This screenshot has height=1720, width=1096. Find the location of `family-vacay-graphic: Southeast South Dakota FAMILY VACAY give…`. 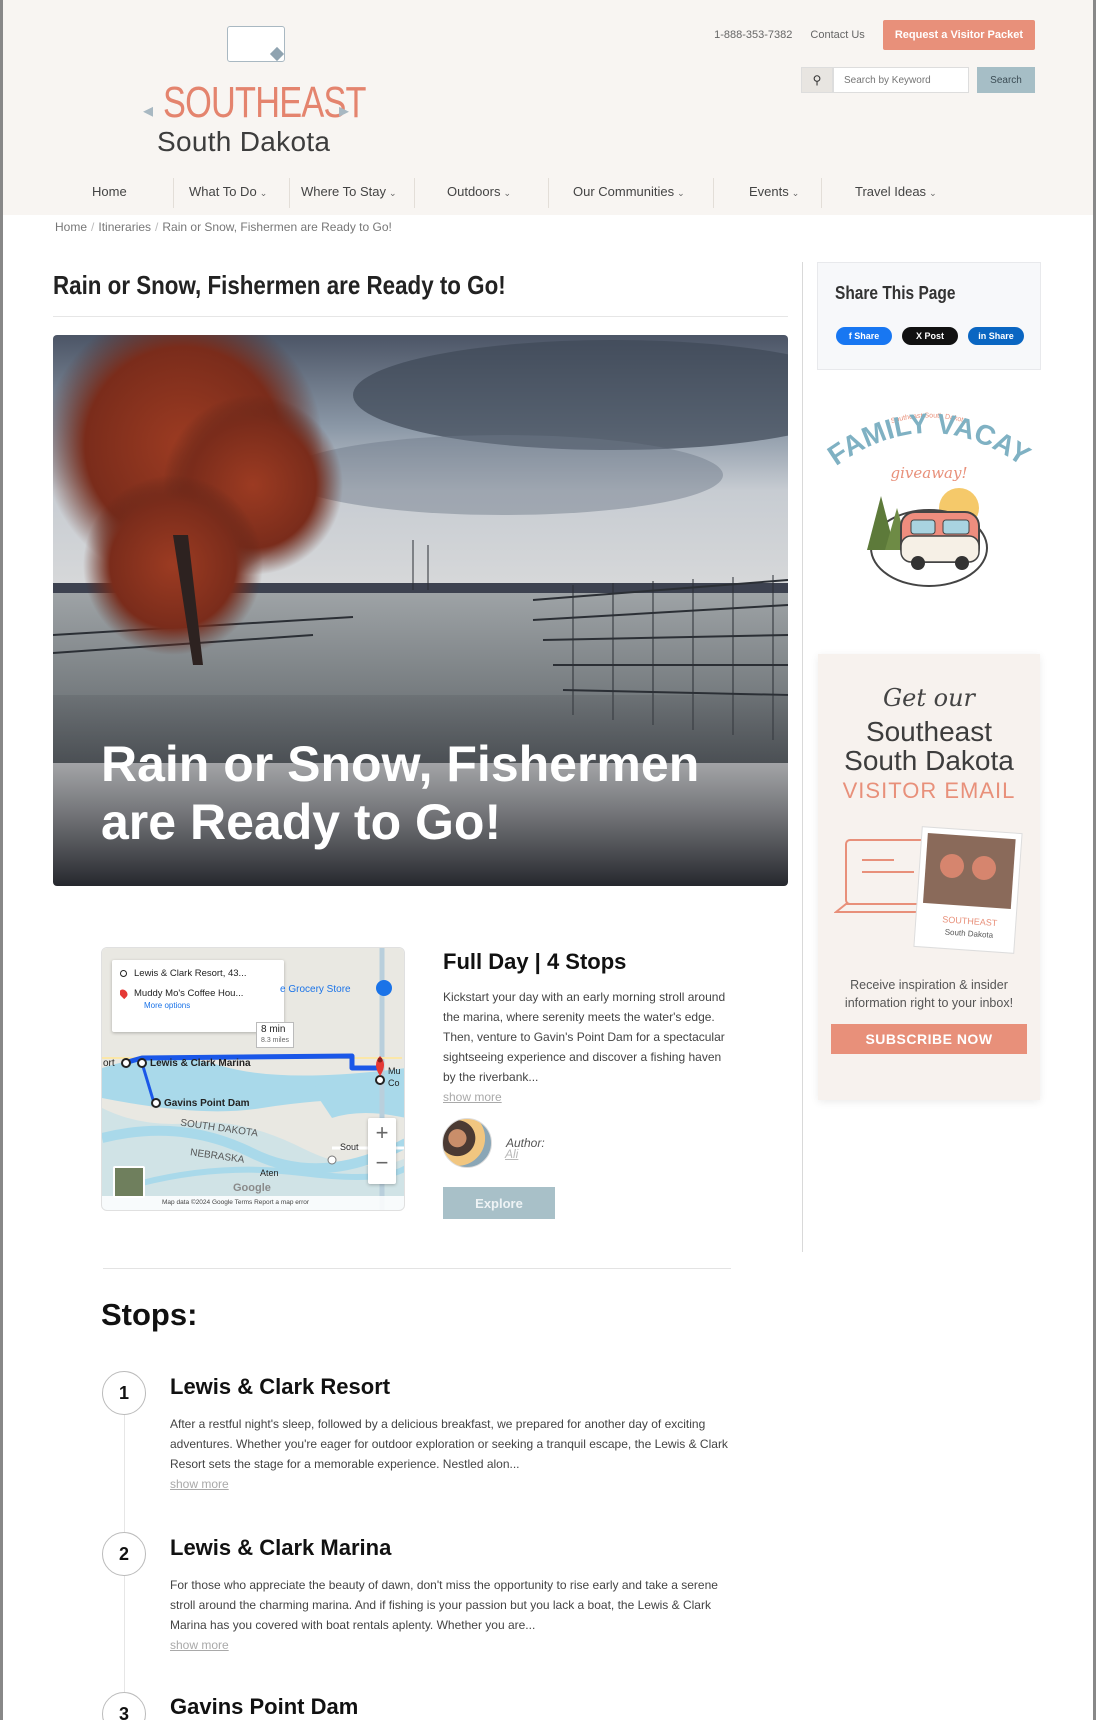

family-vacay-graphic: Southeast South Dakota FAMILY VACAY give… is located at coordinates (929, 497).